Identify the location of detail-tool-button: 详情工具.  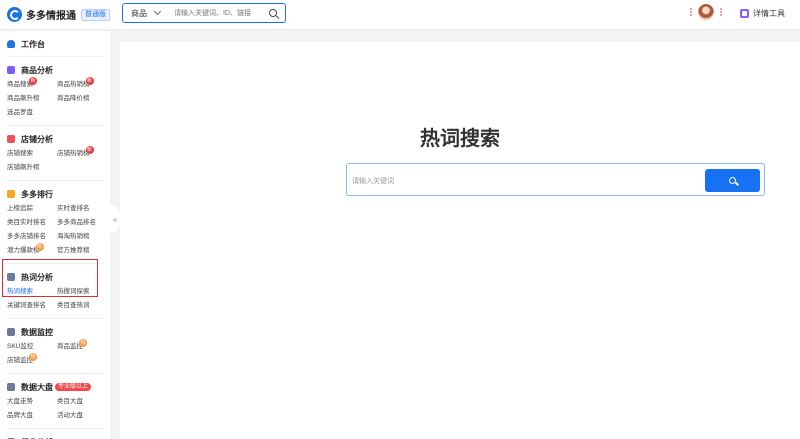
(762, 13).